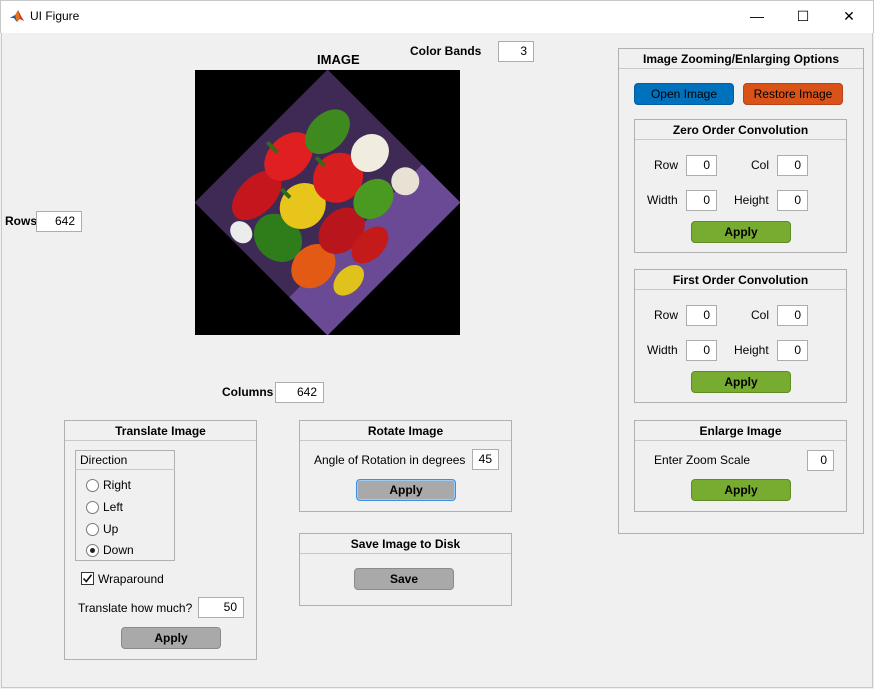 Image resolution: width=874 pixels, height=689 pixels. What do you see at coordinates (792, 200) in the screenshot?
I see `zero-height-field: 0` at bounding box center [792, 200].